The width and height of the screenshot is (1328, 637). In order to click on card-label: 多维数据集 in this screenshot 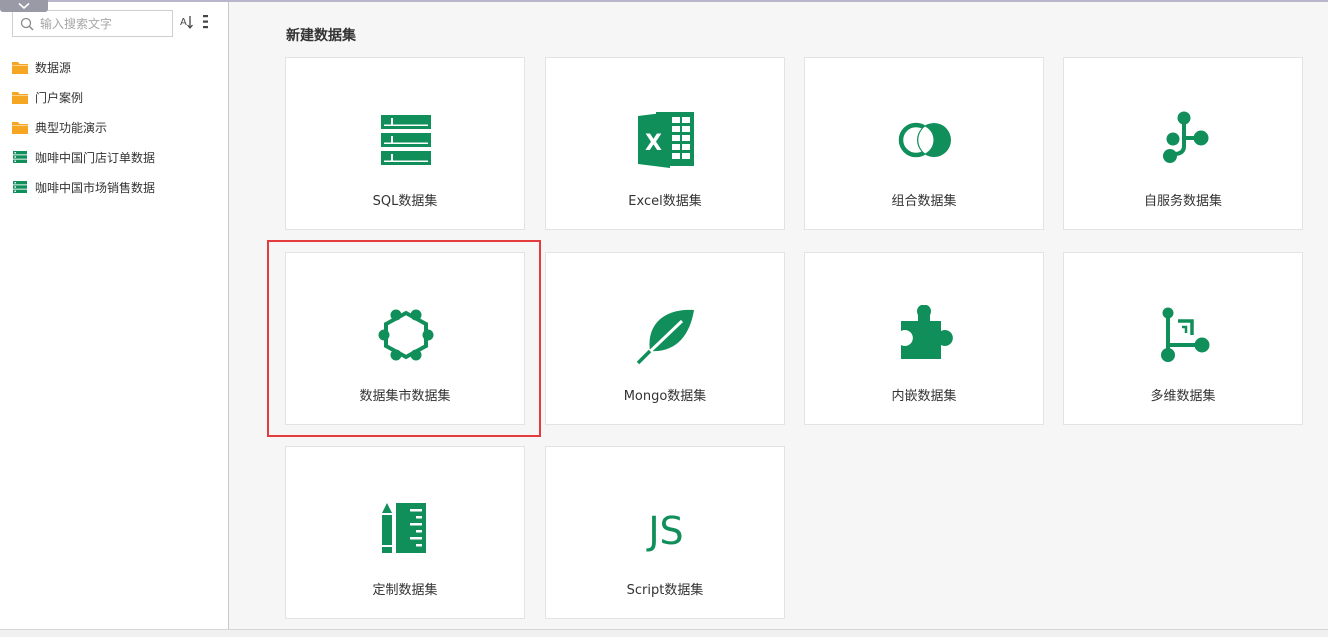, I will do `click(1183, 396)`.